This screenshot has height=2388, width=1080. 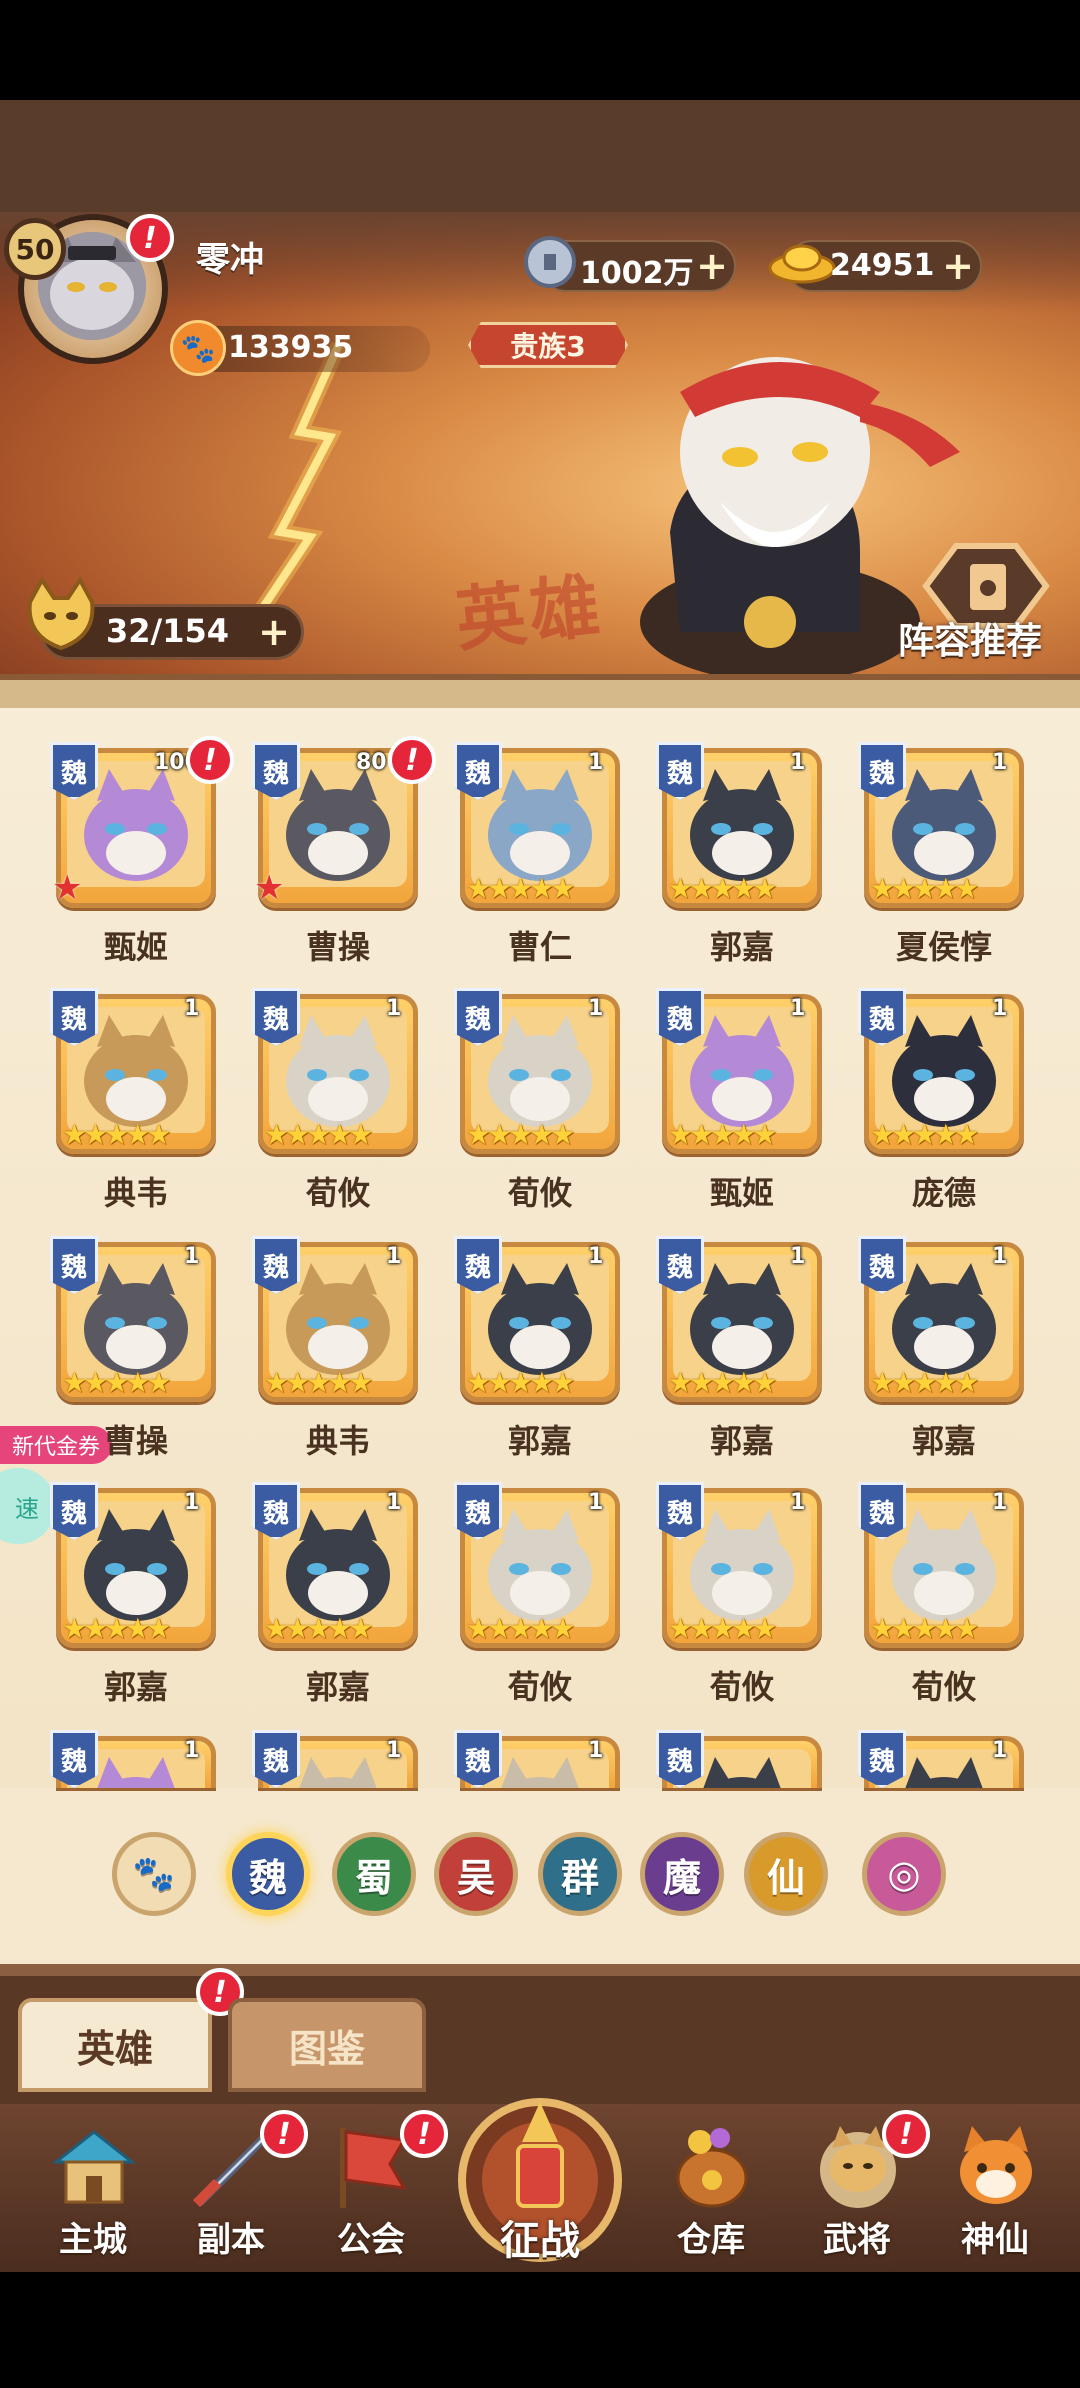 What do you see at coordinates (115, 2045) in the screenshot?
I see `tab-heroes: 英雄` at bounding box center [115, 2045].